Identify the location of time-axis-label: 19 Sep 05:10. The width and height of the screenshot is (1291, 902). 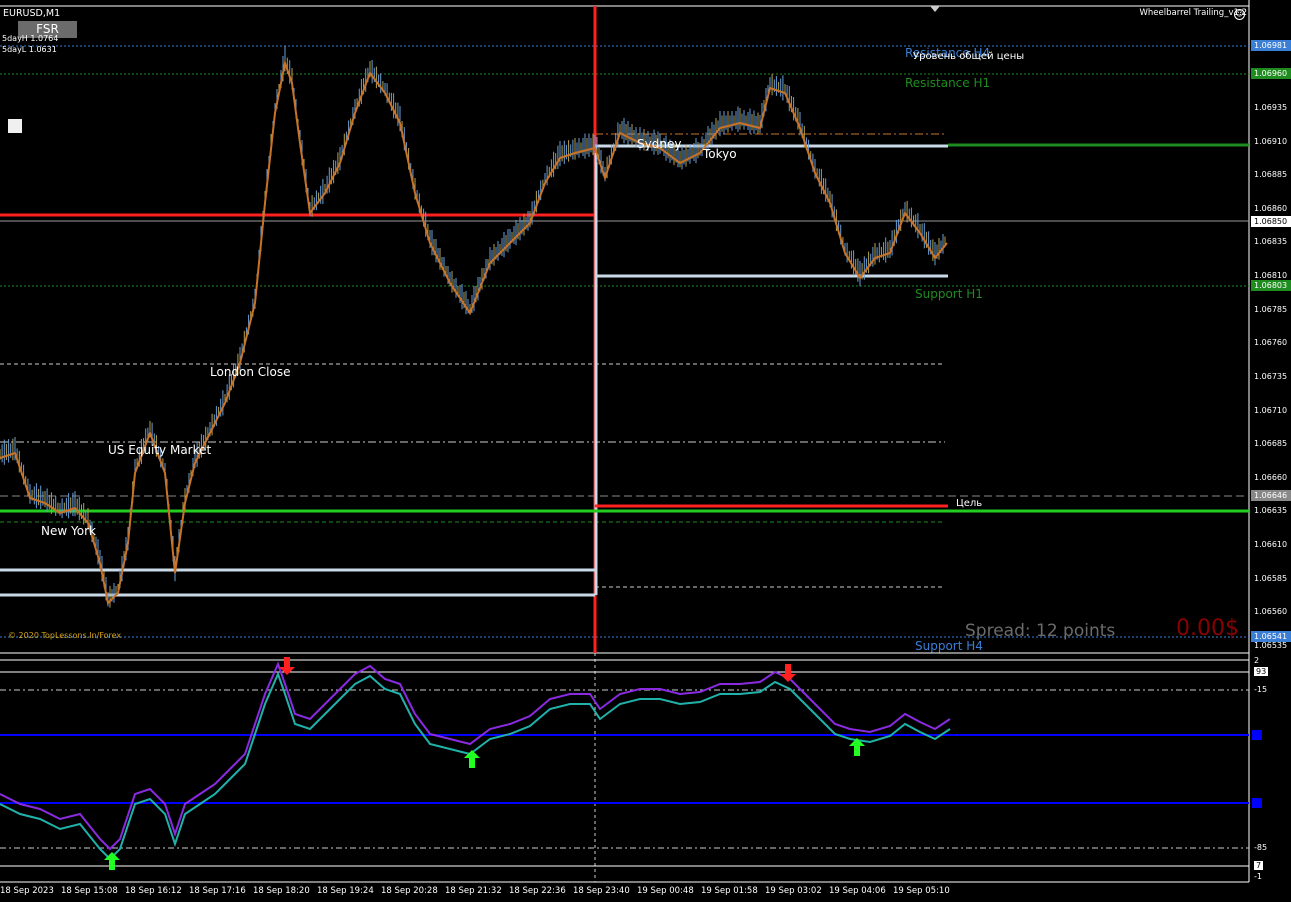
(921, 891).